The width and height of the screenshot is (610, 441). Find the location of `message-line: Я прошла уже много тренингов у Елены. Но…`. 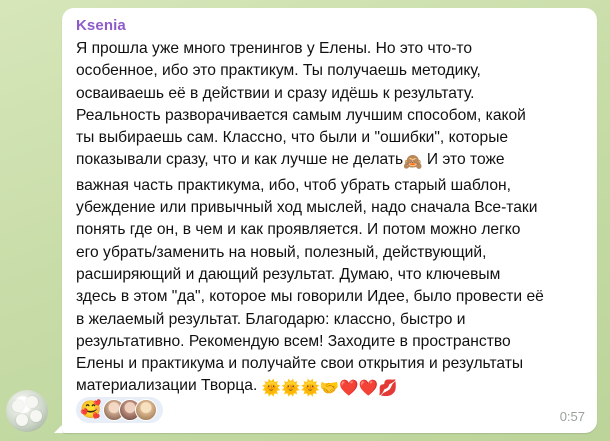

message-line: Я прошла уже много тренингов у Елены. Но… is located at coordinates (274, 48).